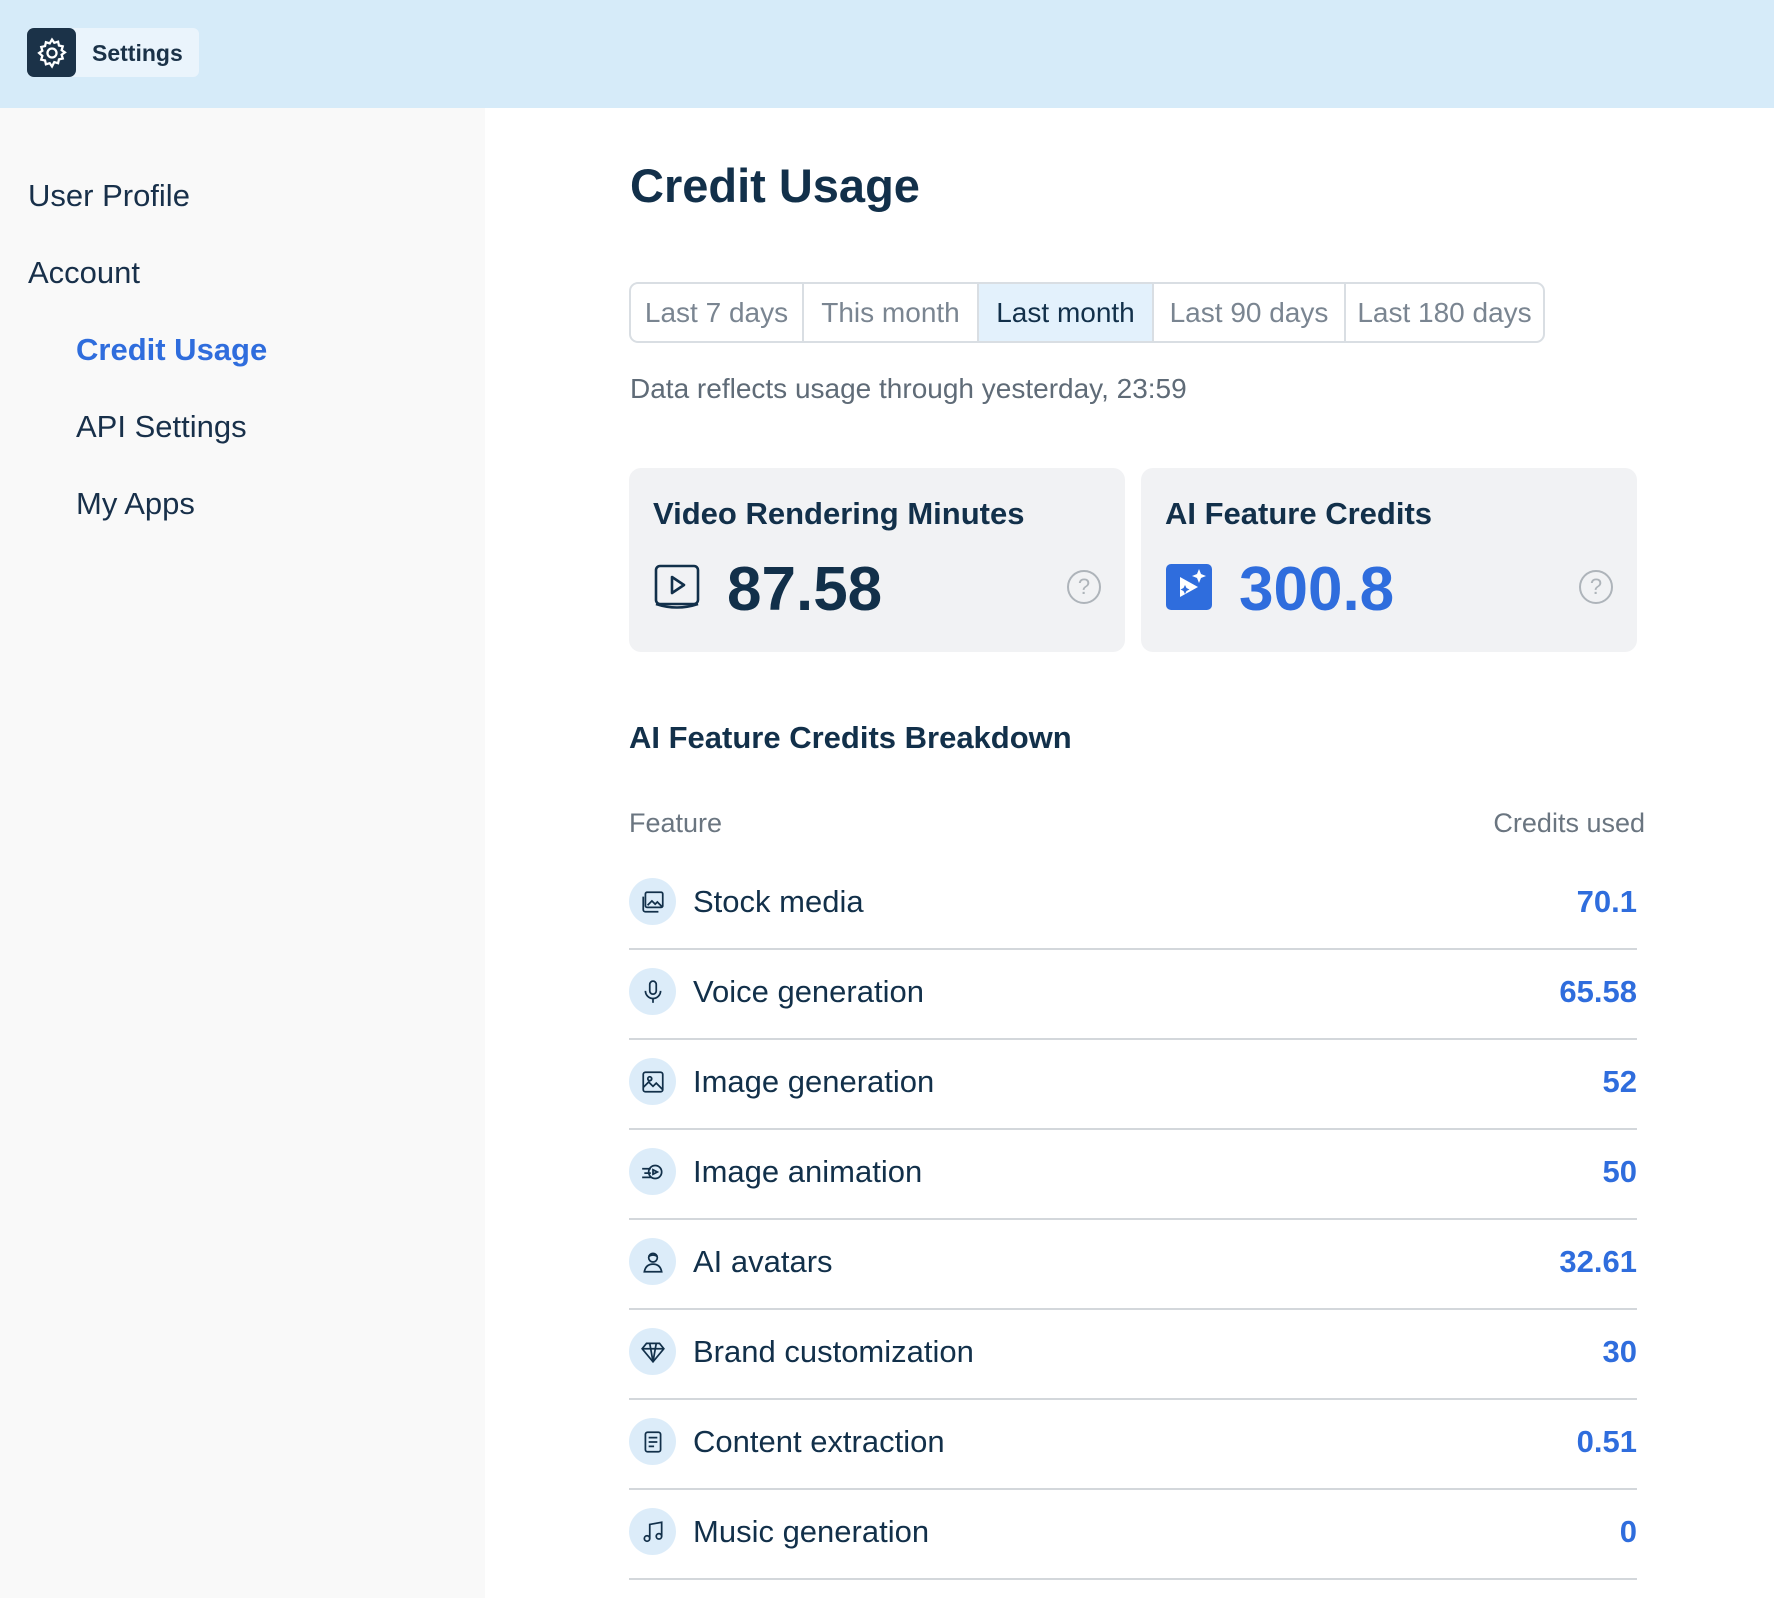 This screenshot has width=1774, height=1598. What do you see at coordinates (51, 52) in the screenshot?
I see `gear-icon` at bounding box center [51, 52].